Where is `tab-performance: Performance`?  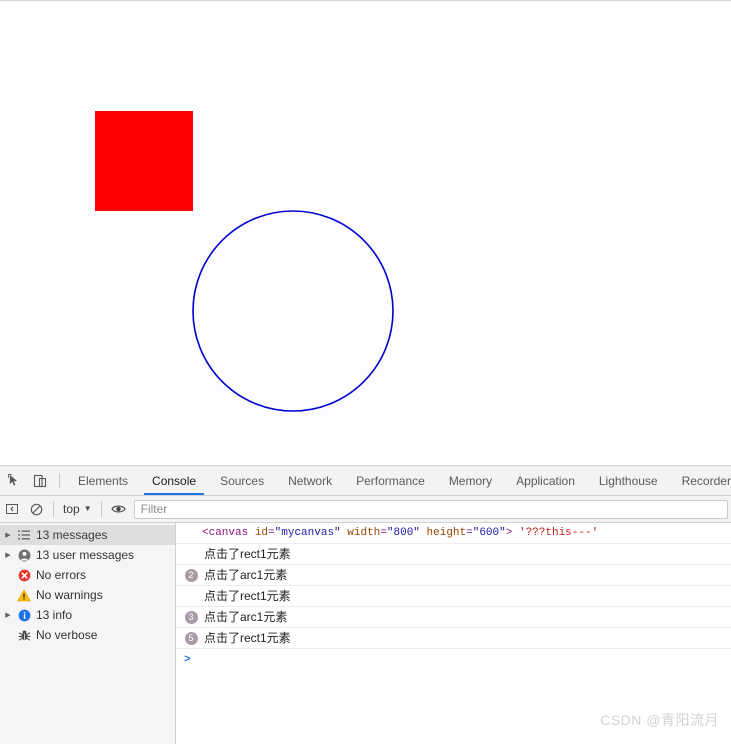 tab-performance: Performance is located at coordinates (390, 480).